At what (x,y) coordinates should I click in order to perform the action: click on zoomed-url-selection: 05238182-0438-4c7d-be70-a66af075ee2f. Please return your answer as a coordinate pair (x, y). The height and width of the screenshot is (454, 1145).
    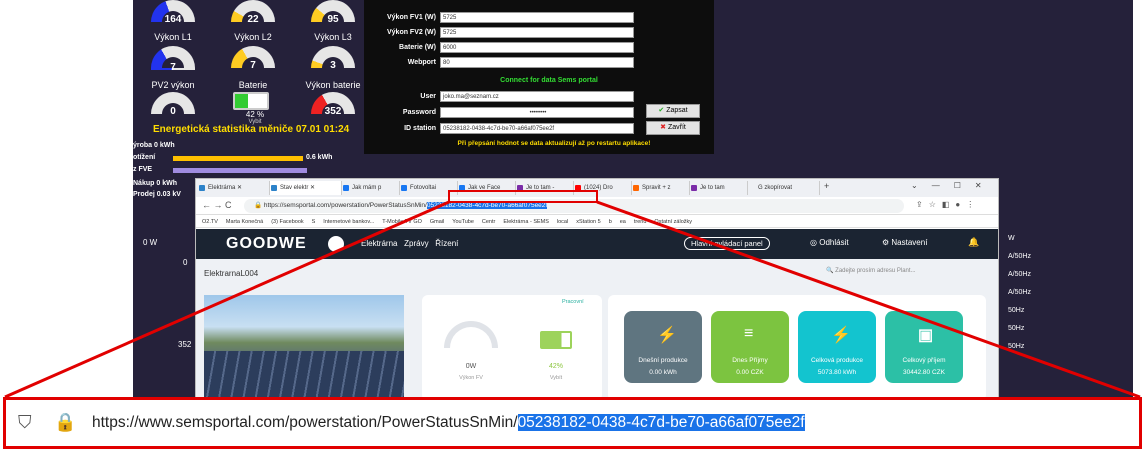
    Looking at the image, I should click on (661, 422).